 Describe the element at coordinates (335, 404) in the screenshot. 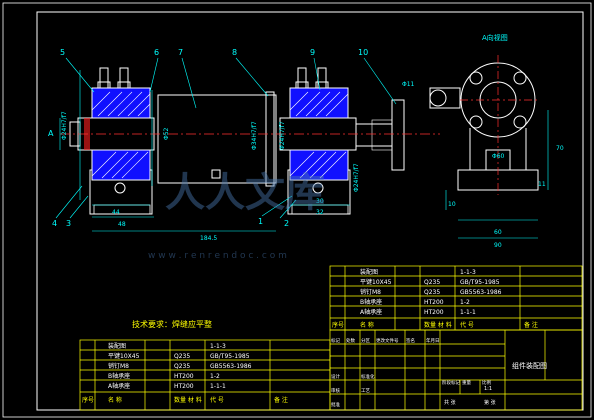

I see `title-block-label: 批准` at that location.